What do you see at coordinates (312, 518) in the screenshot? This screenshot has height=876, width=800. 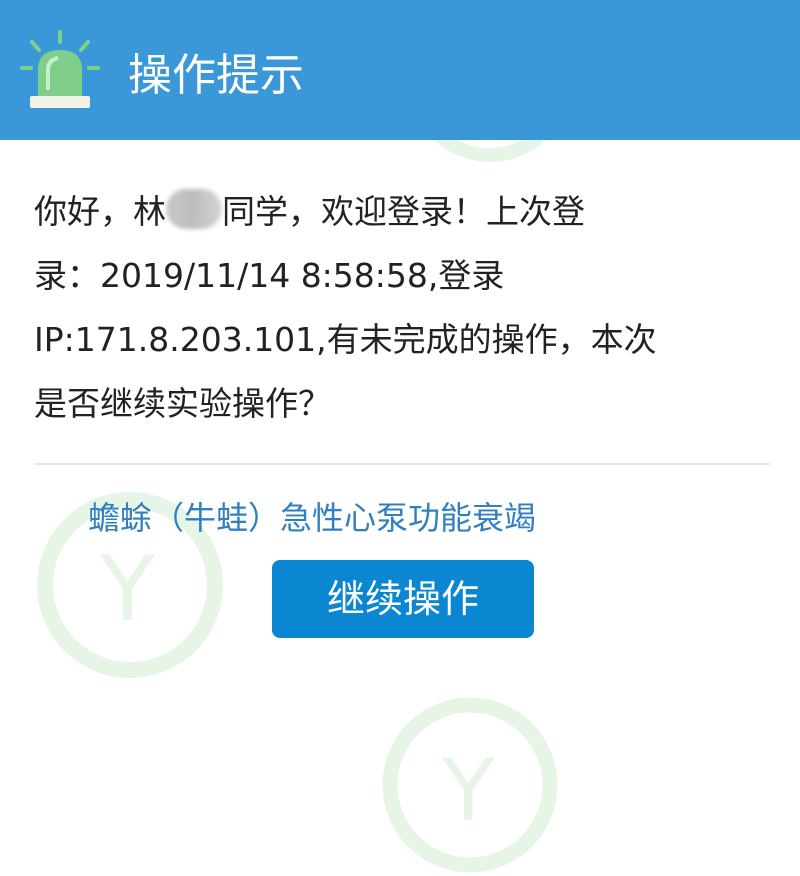 I see `experiment-link: 蟾蜍（牛蛙）急性心泵功能衰竭` at bounding box center [312, 518].